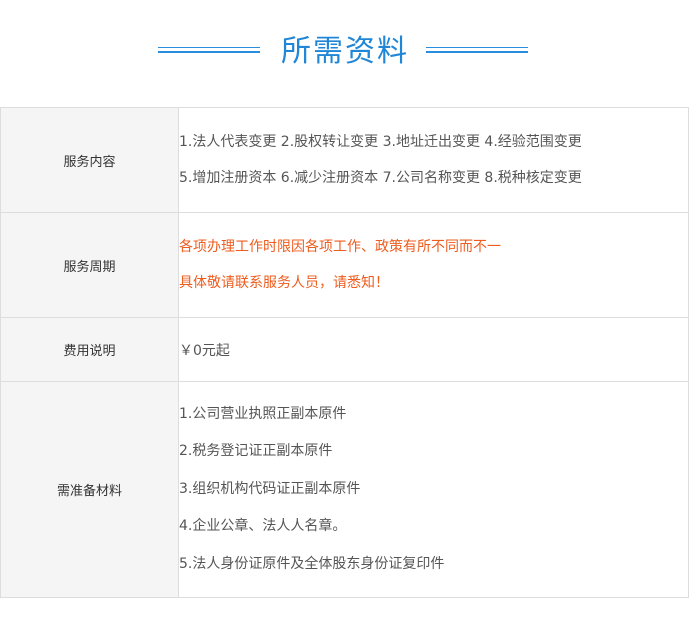  Describe the element at coordinates (433, 349) in the screenshot. I see `row-content: ￥0元起` at that location.